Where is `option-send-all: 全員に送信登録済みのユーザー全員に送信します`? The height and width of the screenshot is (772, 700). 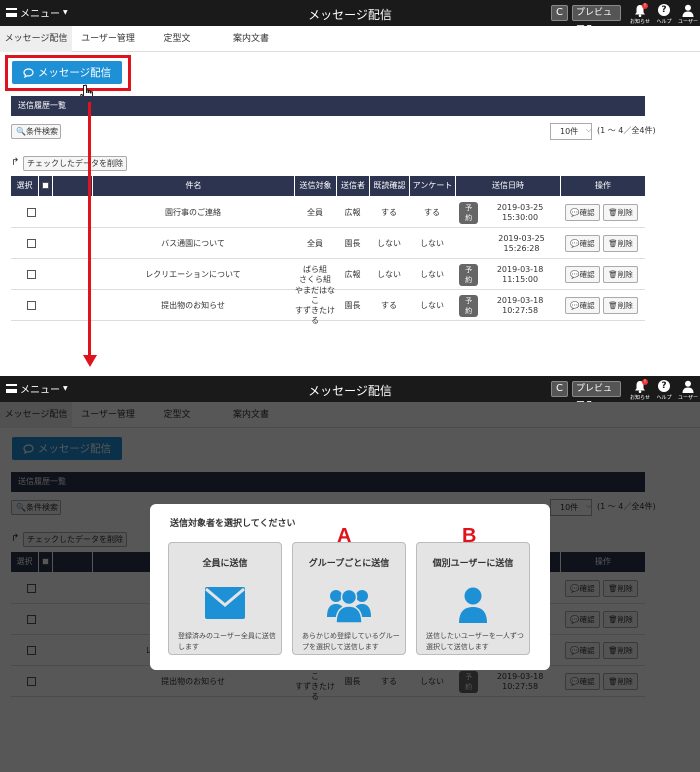 option-send-all: 全員に送信登録済みのユーザー全員に送信します is located at coordinates (225, 598).